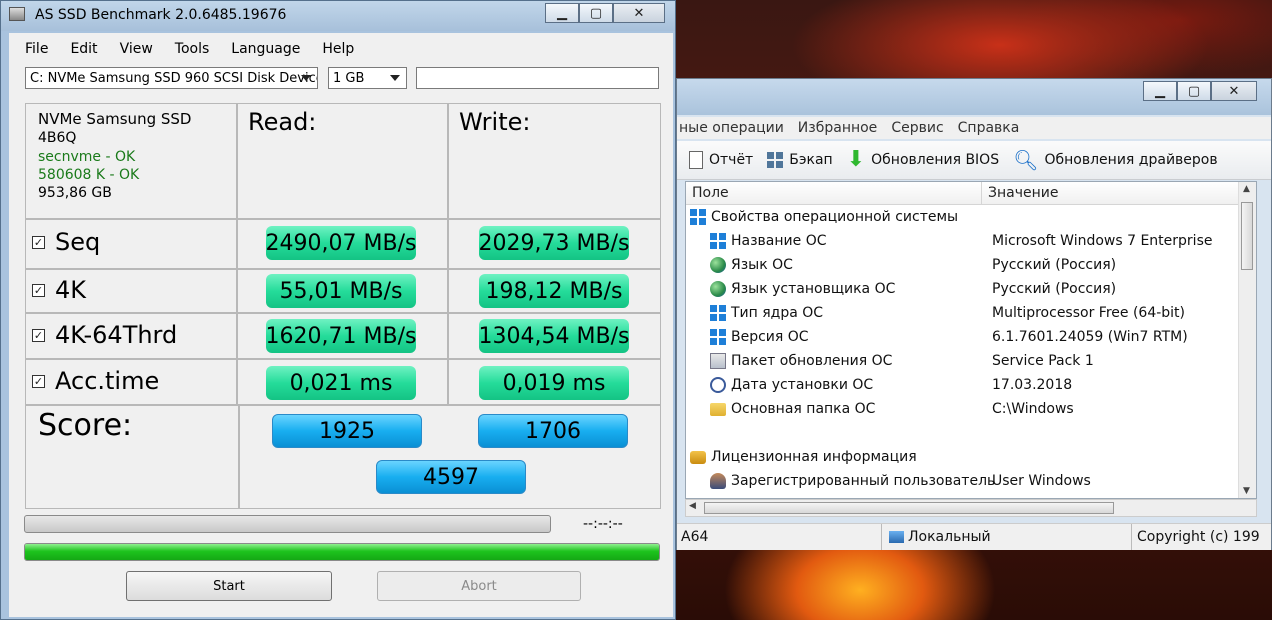  What do you see at coordinates (696, 160) in the screenshot?
I see `report-icon` at bounding box center [696, 160].